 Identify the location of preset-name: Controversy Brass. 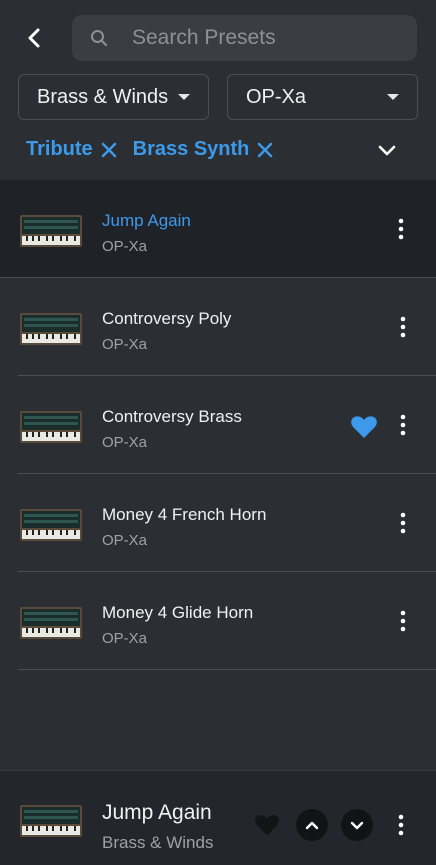
(172, 416).